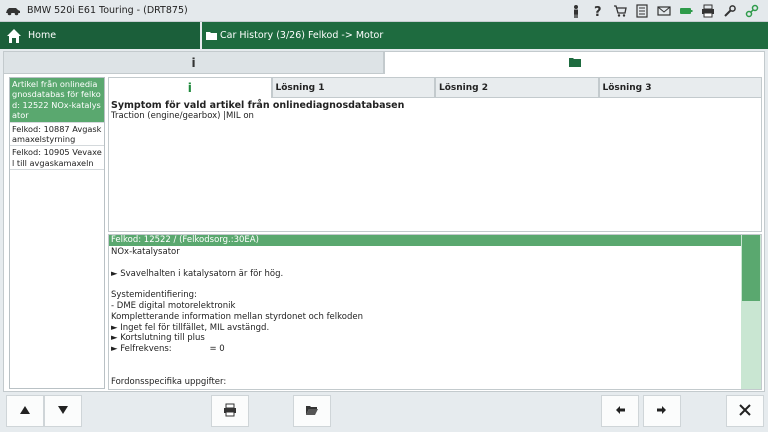  What do you see at coordinates (169, 381) in the screenshot?
I see `details-line: Fordonsspecifika uppgifter:` at bounding box center [169, 381].